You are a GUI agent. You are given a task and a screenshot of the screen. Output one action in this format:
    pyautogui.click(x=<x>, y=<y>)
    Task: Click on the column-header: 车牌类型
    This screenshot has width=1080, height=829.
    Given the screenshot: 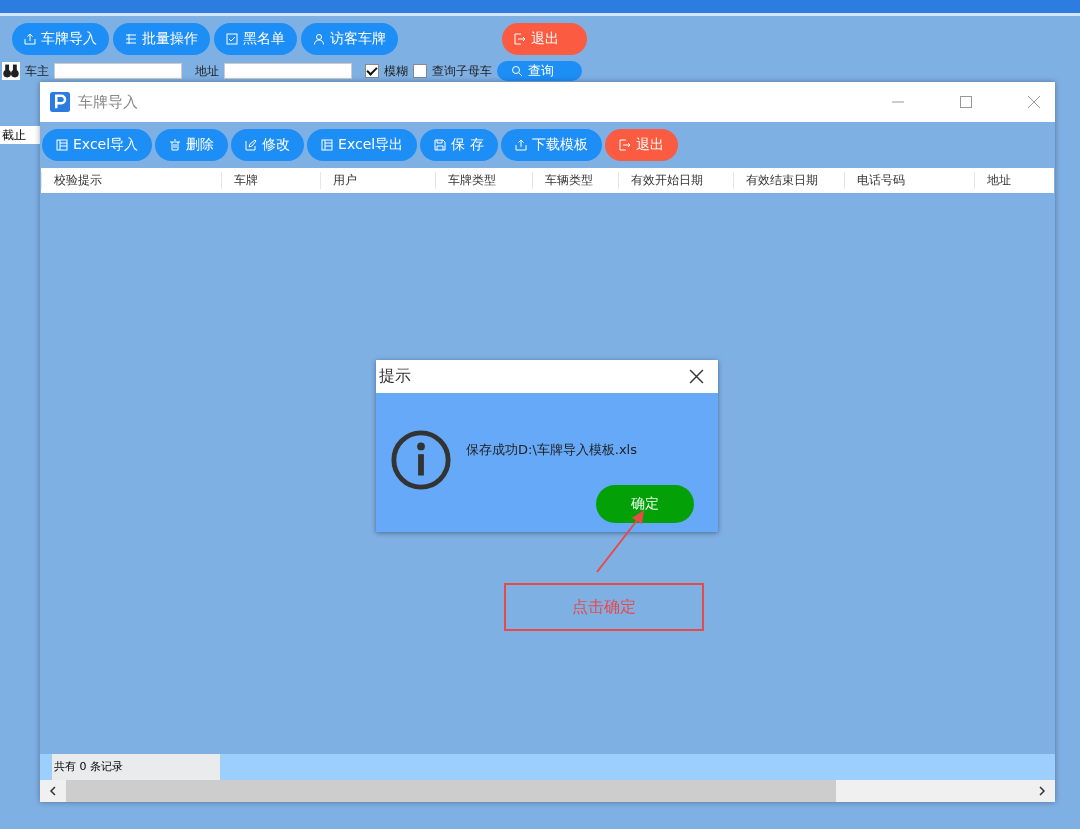 What is the action you would take?
    pyautogui.click(x=483, y=180)
    